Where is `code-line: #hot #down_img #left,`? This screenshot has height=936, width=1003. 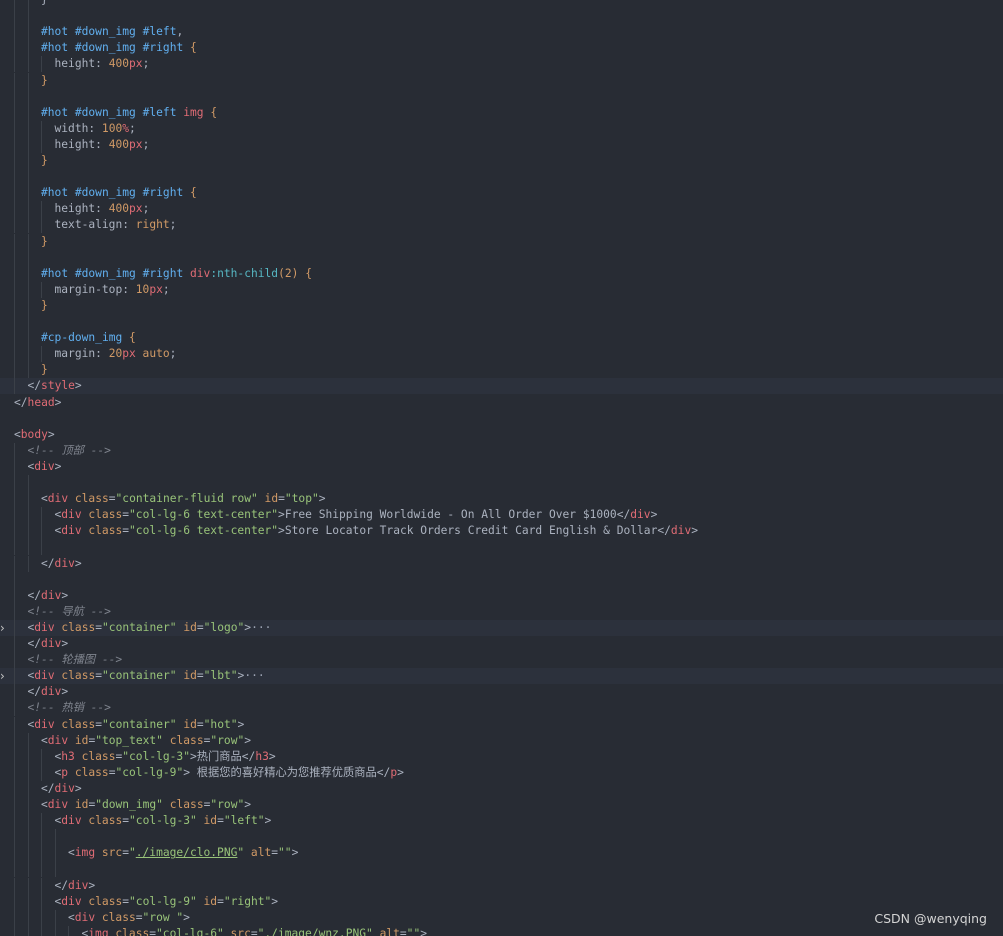
code-line: #hot #down_img #left, is located at coordinates (501, 32).